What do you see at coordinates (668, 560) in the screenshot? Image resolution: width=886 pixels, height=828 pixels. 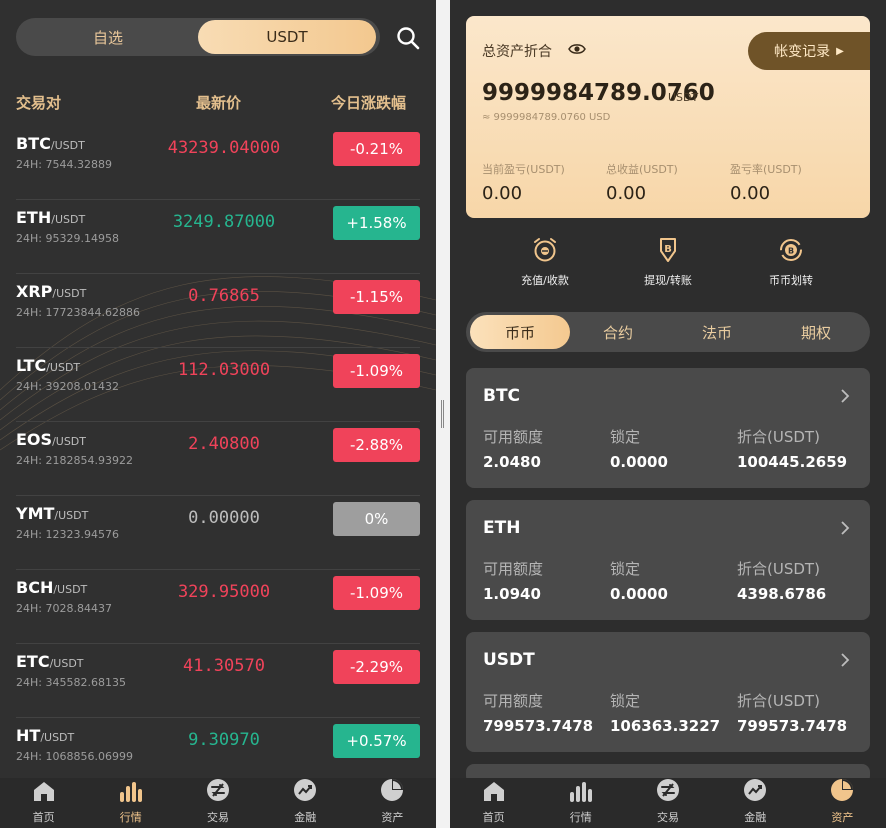 I see `account-card: ETH 可用额度 锁定 折合(USDT) 1.0940 0.0000 4398.6786` at bounding box center [668, 560].